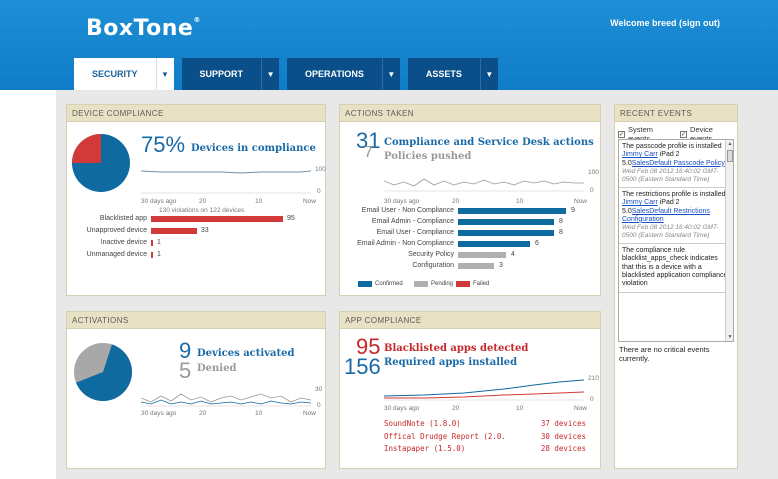  What do you see at coordinates (664, 354) in the screenshot?
I see `critical-events-message: There are no critical events currently.` at bounding box center [664, 354].